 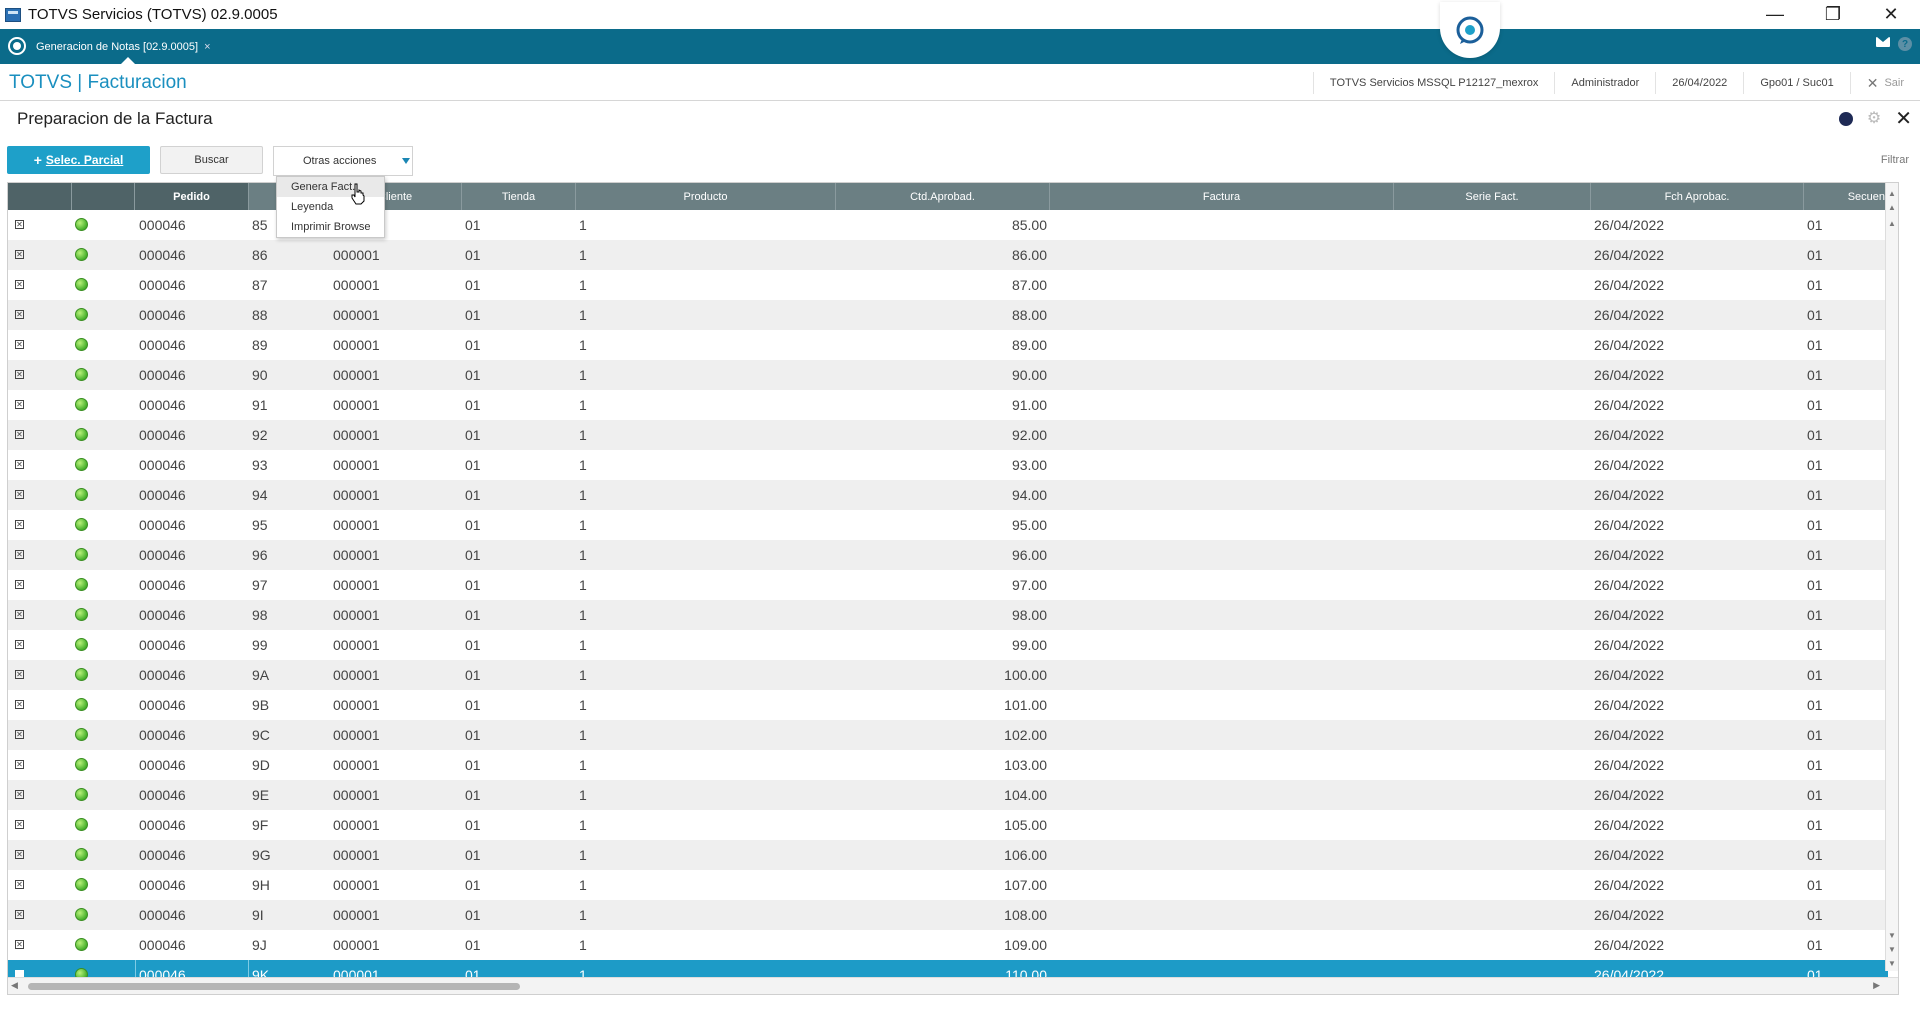 I want to click on table-row: ✕ 000046 9B 000001 01 1 101.00 26/04/2022 01, so click(x=948, y=705).